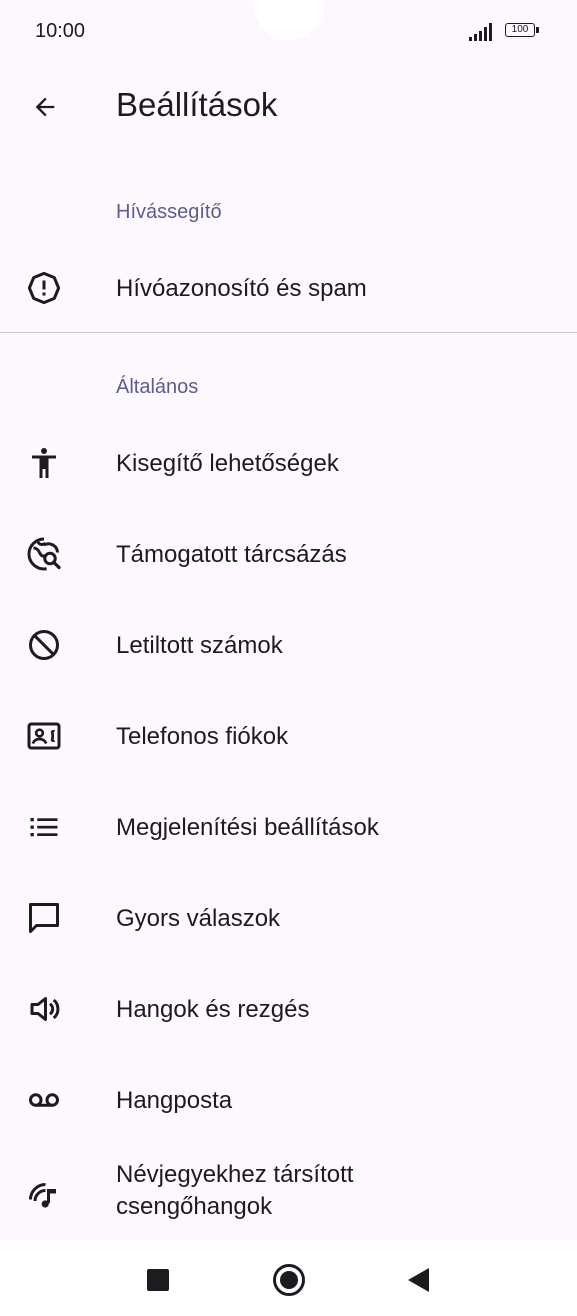 The image size is (577, 1316). Describe the element at coordinates (288, 1193) in the screenshot. I see `settings-item-contact-ringtones: Névjegyekhez társított csengőhangok` at that location.